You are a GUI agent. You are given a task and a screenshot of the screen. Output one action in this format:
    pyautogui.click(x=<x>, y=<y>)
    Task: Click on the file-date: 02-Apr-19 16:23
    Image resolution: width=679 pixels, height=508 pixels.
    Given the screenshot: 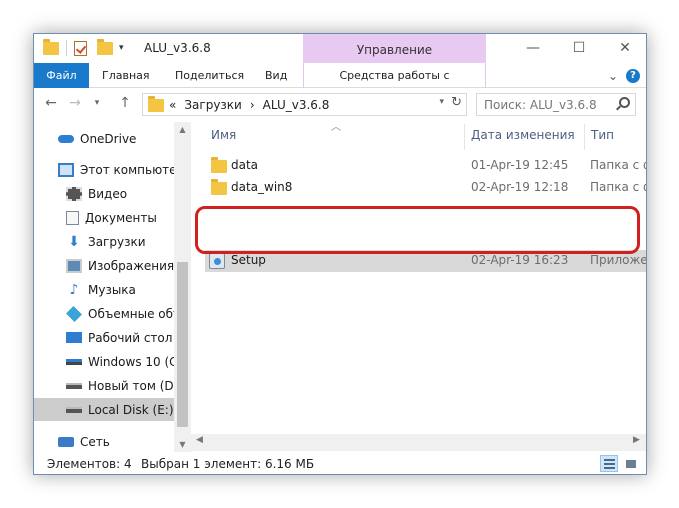 What is the action you would take?
    pyautogui.click(x=520, y=260)
    